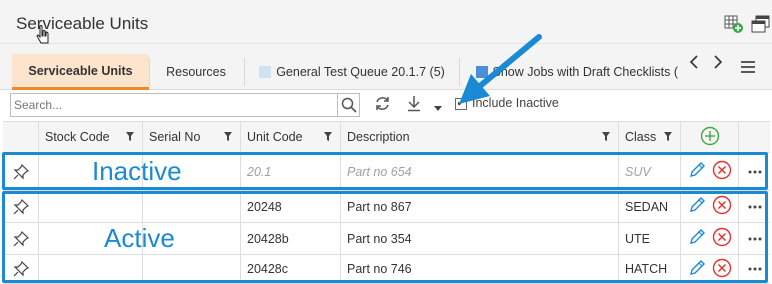 Image resolution: width=772 pixels, height=284 pixels. Describe the element at coordinates (761, 24) in the screenshot. I see `windows-icon` at that location.